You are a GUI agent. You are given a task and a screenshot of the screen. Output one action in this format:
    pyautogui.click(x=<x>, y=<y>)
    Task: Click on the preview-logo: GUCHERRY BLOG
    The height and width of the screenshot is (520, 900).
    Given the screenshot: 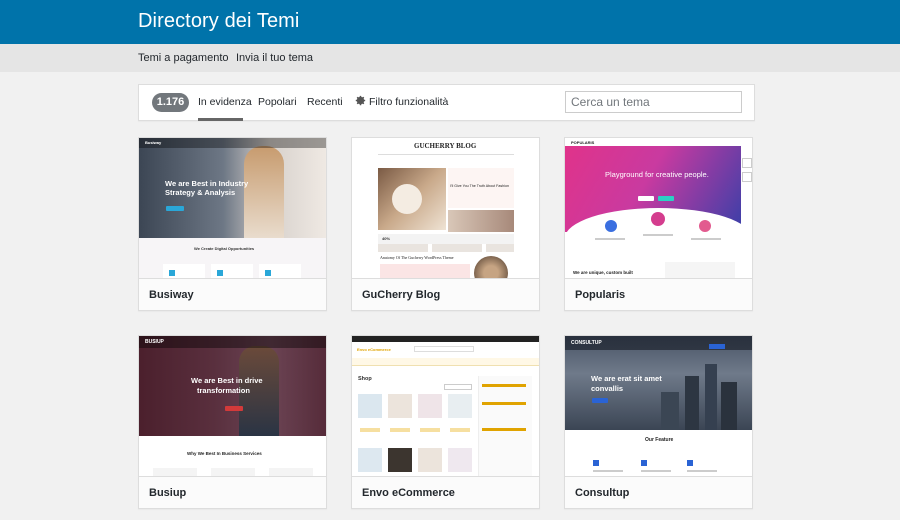 What is the action you would take?
    pyautogui.click(x=445, y=146)
    